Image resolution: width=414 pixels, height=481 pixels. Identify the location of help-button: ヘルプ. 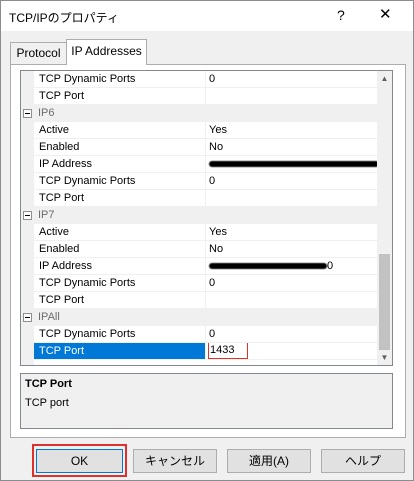
(363, 461).